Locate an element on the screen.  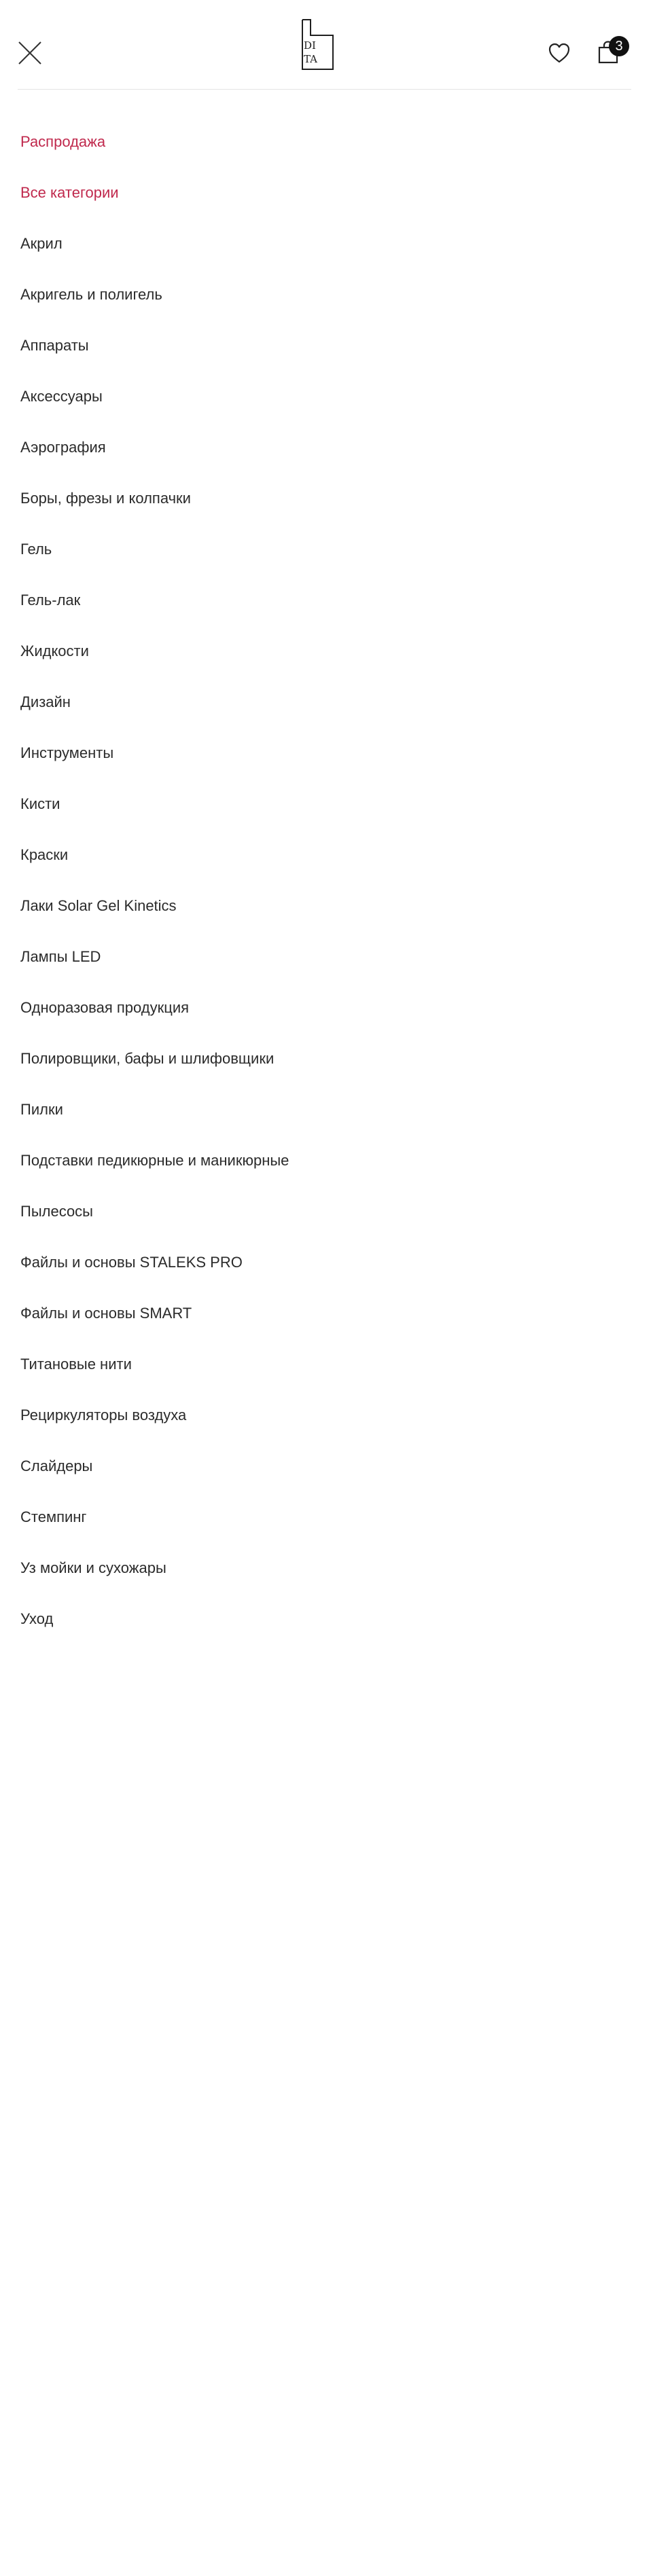
menu-item: Аппараты is located at coordinates (319, 357).